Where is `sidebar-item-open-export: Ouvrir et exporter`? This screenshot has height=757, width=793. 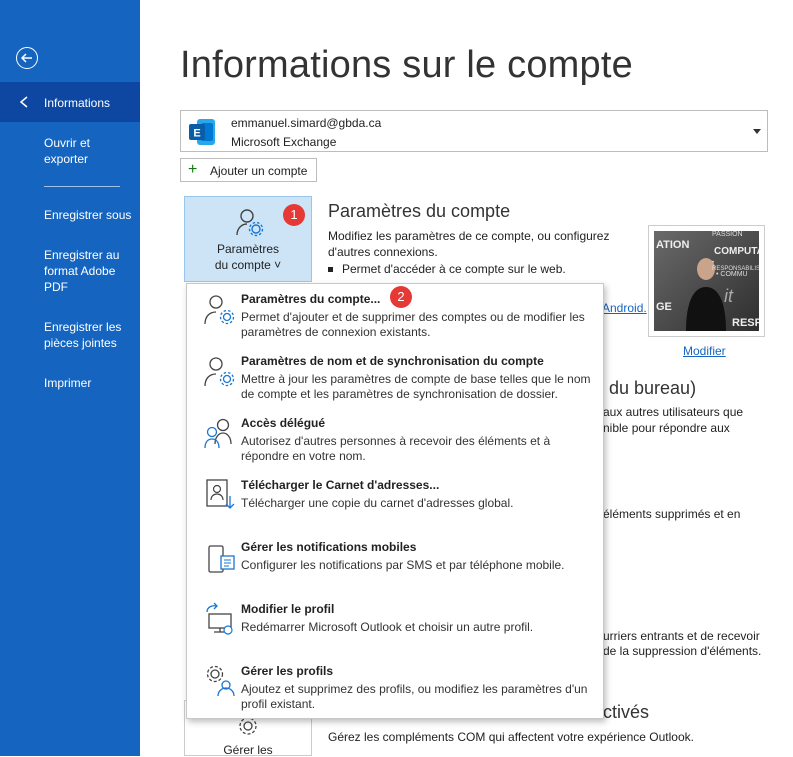 sidebar-item-open-export: Ouvrir et exporter is located at coordinates (70, 153).